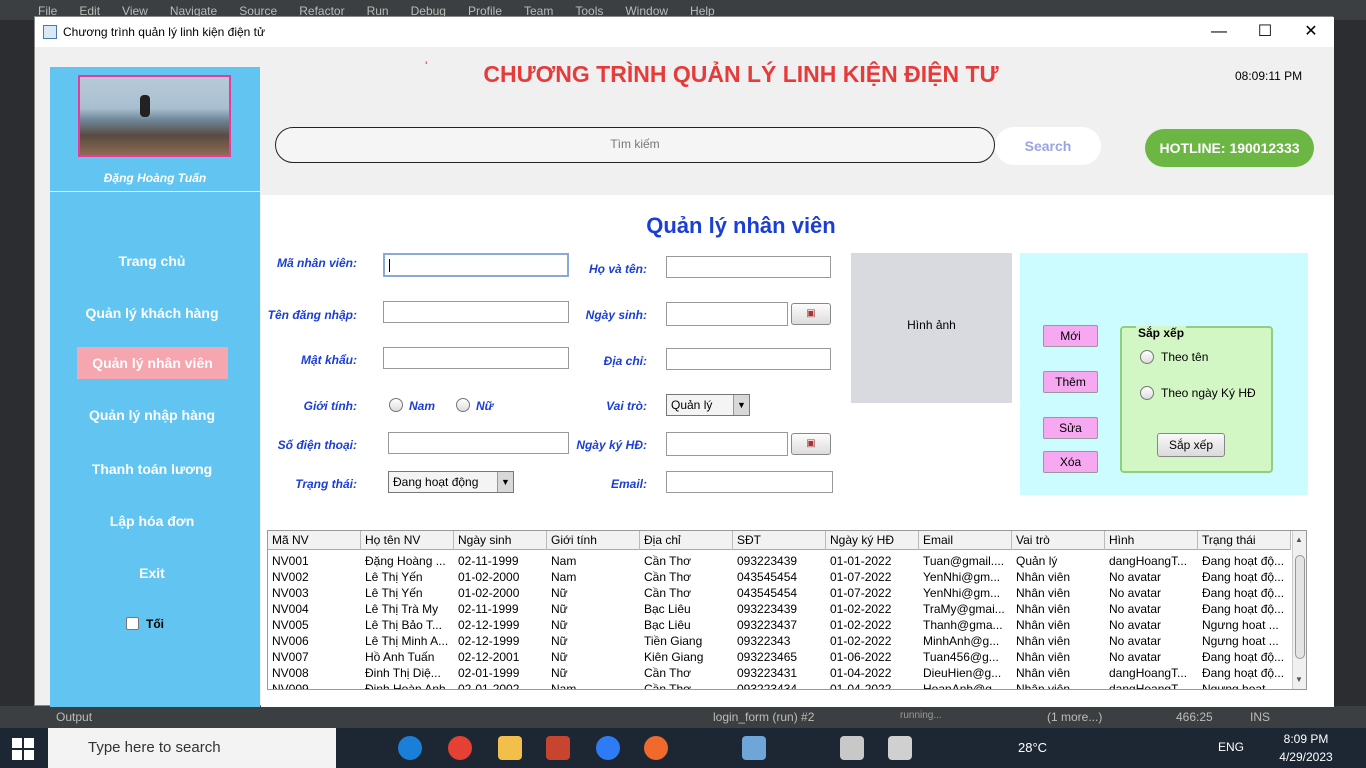 Image resolution: width=1366 pixels, height=768 pixels. Describe the element at coordinates (931, 328) in the screenshot. I see `employee-photo: Hình ảnh` at that location.